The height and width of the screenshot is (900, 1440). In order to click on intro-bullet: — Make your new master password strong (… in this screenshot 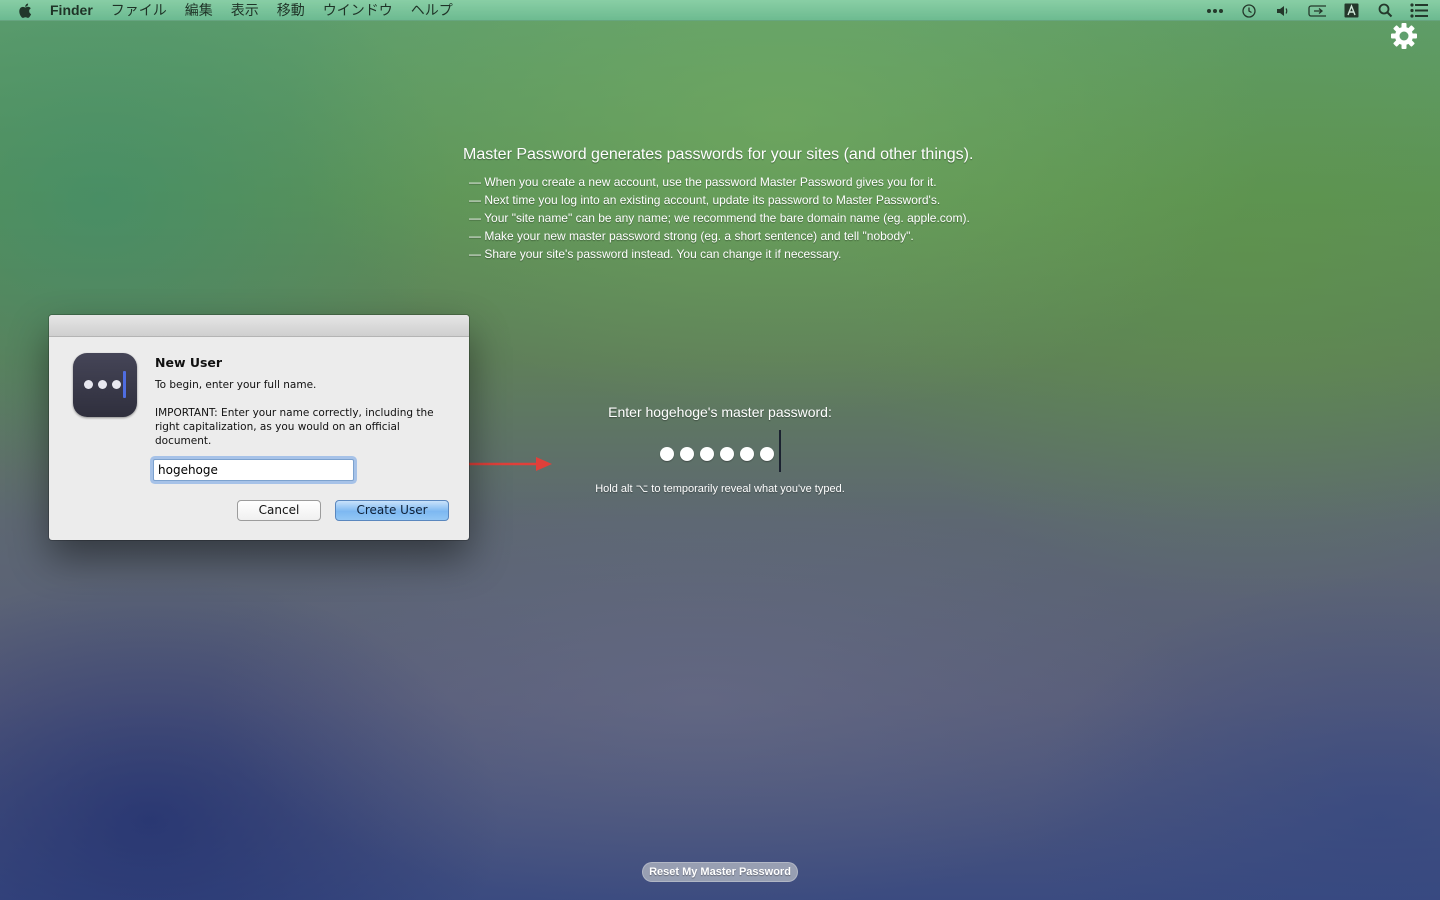, I will do `click(691, 236)`.